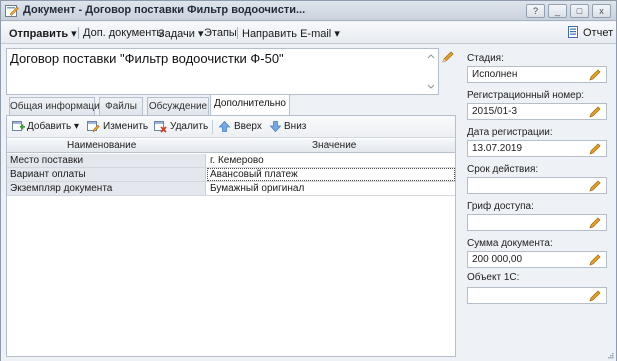 Image resolution: width=617 pixels, height=361 pixels. I want to click on row-name-cell: Место поставки, so click(106, 160).